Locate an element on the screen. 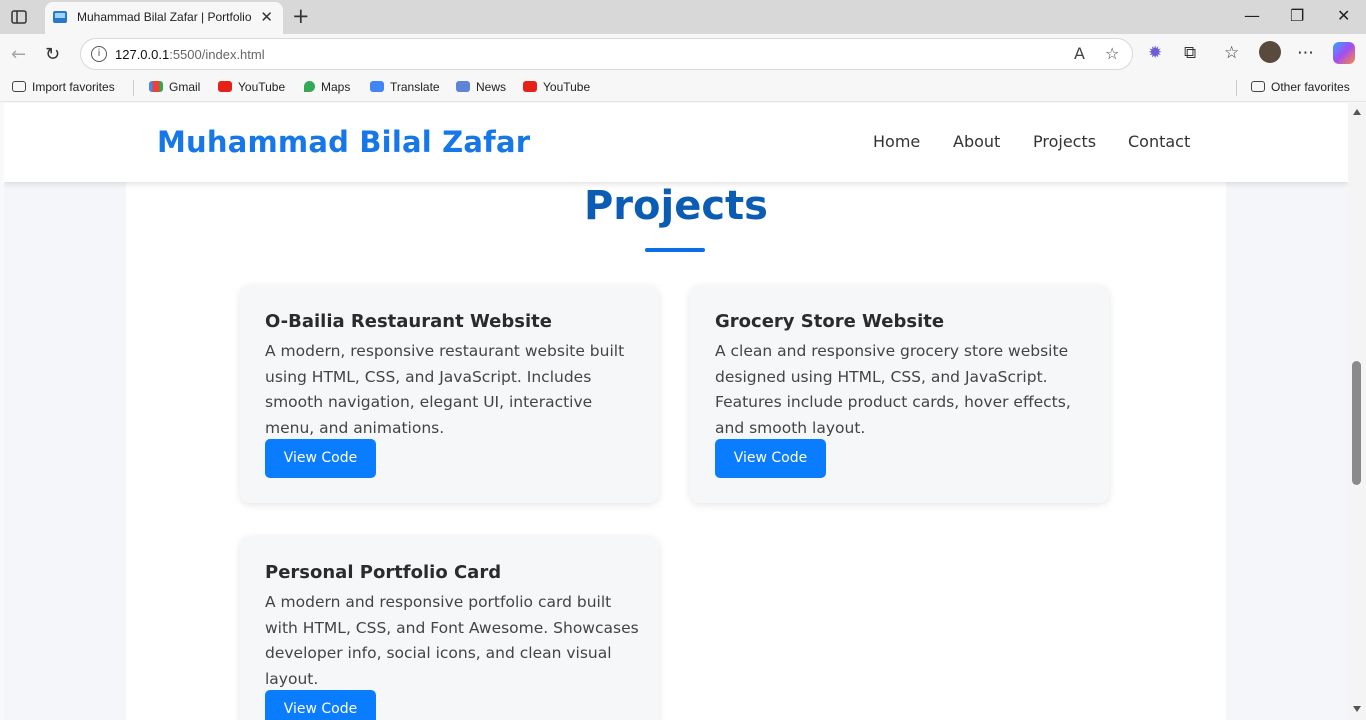 This screenshot has height=720, width=1366. favorite-youtube-2: YouTube is located at coordinates (556, 87).